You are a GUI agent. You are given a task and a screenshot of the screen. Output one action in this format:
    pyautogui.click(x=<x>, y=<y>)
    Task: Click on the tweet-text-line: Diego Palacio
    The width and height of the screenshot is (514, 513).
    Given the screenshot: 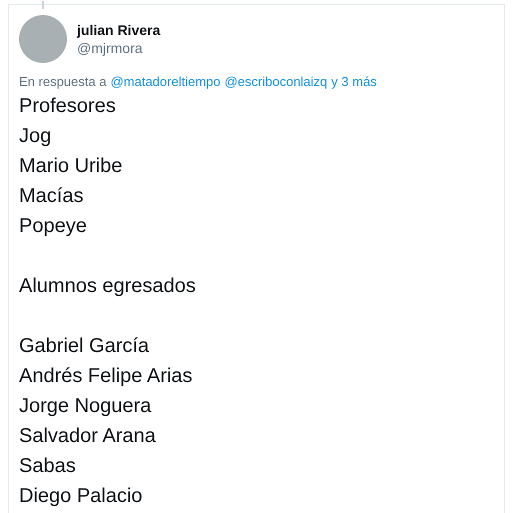 What is the action you would take?
    pyautogui.click(x=81, y=496)
    